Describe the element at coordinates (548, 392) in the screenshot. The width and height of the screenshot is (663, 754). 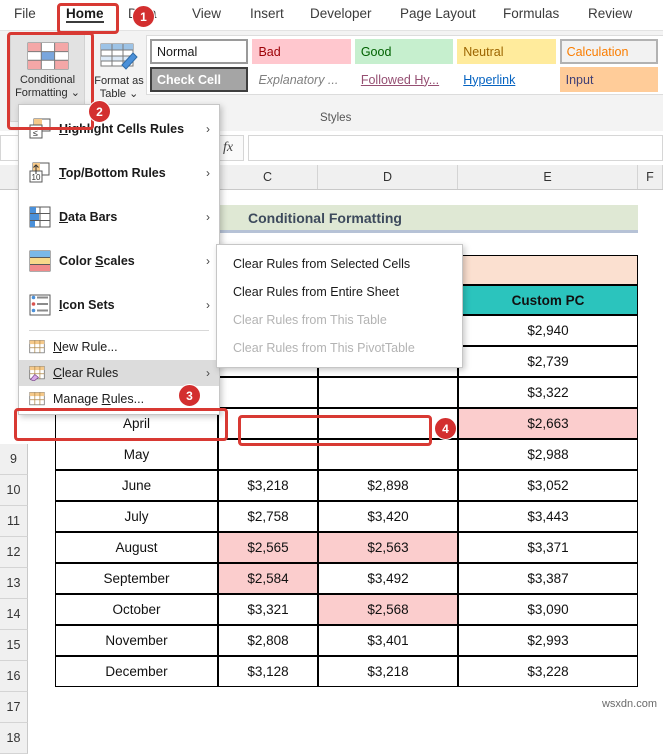
I see `data-cell-custom_pc: $3,322` at that location.